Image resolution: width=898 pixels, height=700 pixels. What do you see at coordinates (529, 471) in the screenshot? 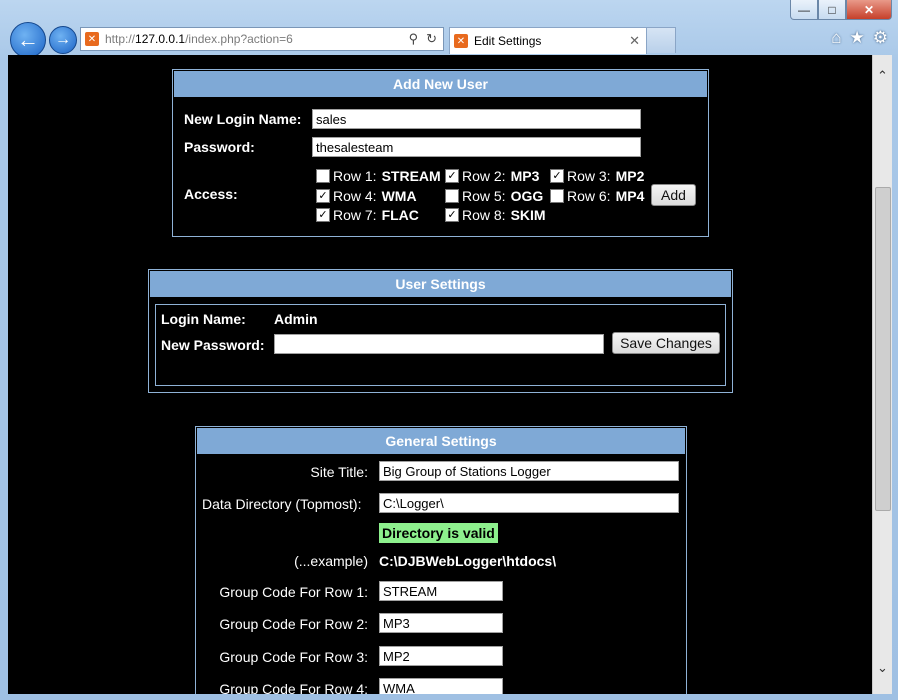
I see `site-title-input: Big Group of Stations Logger` at bounding box center [529, 471].